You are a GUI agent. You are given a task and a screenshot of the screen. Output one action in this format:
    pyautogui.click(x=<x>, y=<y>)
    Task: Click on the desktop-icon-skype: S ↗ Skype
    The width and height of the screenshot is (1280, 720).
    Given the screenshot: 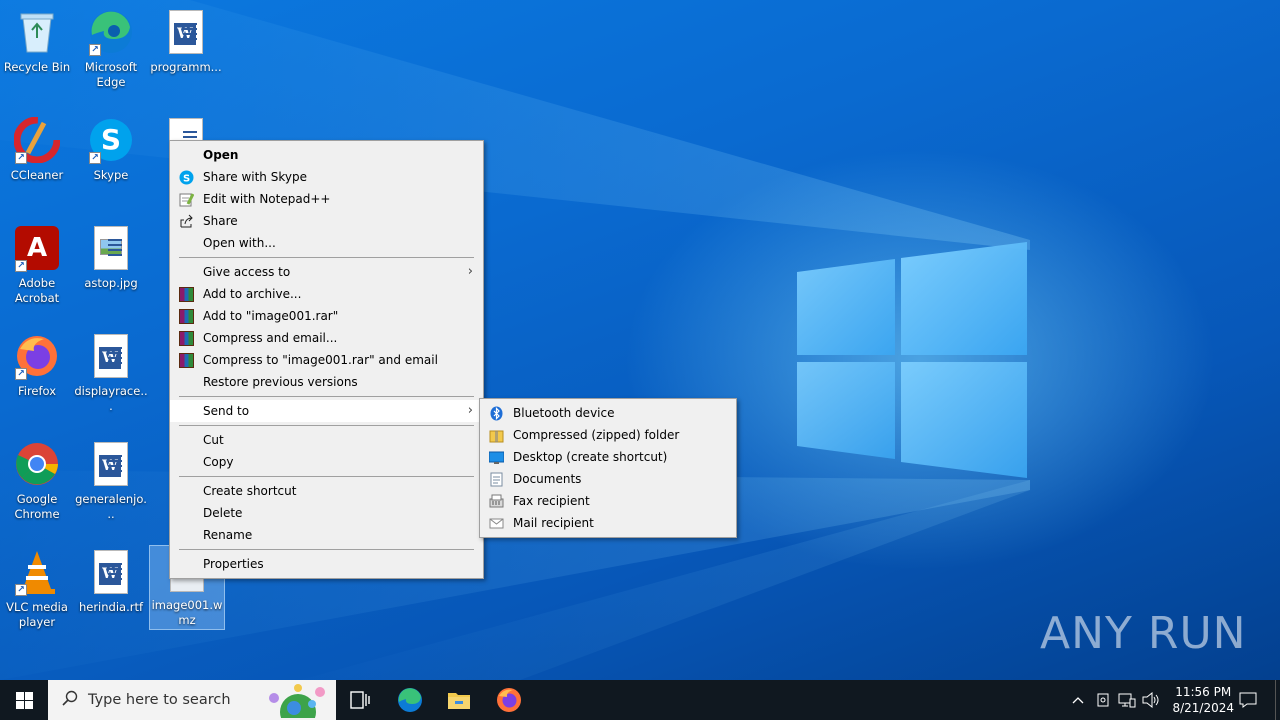 What is the action you would take?
    pyautogui.click(x=111, y=149)
    